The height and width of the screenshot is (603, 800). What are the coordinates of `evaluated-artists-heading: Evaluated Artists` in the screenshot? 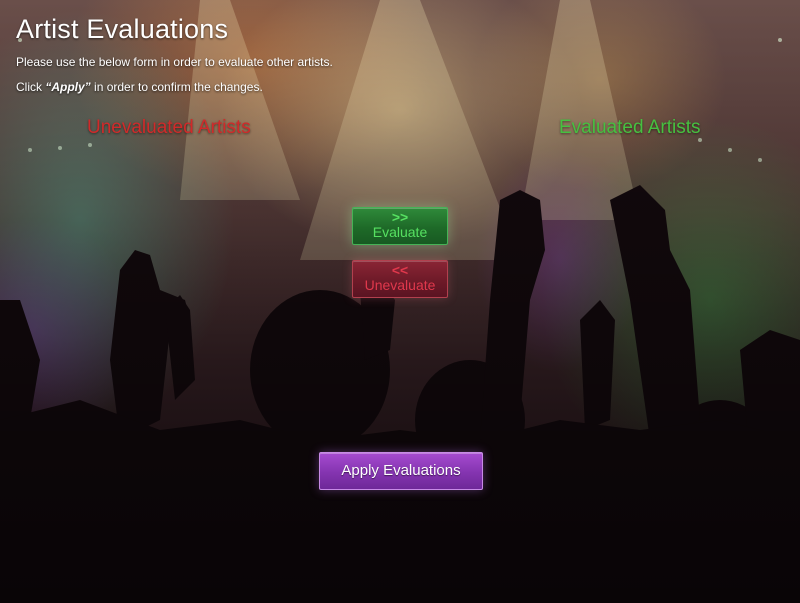 It's located at (630, 127).